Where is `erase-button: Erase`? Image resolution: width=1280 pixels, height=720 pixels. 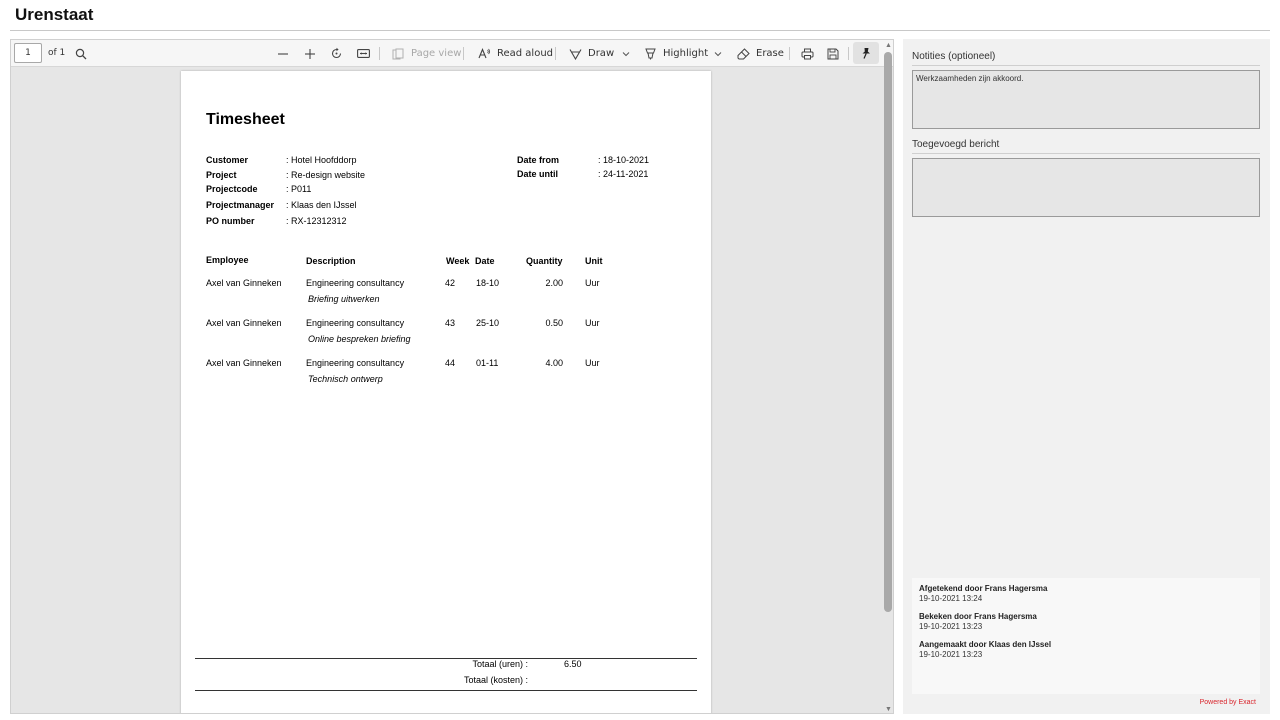 erase-button: Erase is located at coordinates (760, 53).